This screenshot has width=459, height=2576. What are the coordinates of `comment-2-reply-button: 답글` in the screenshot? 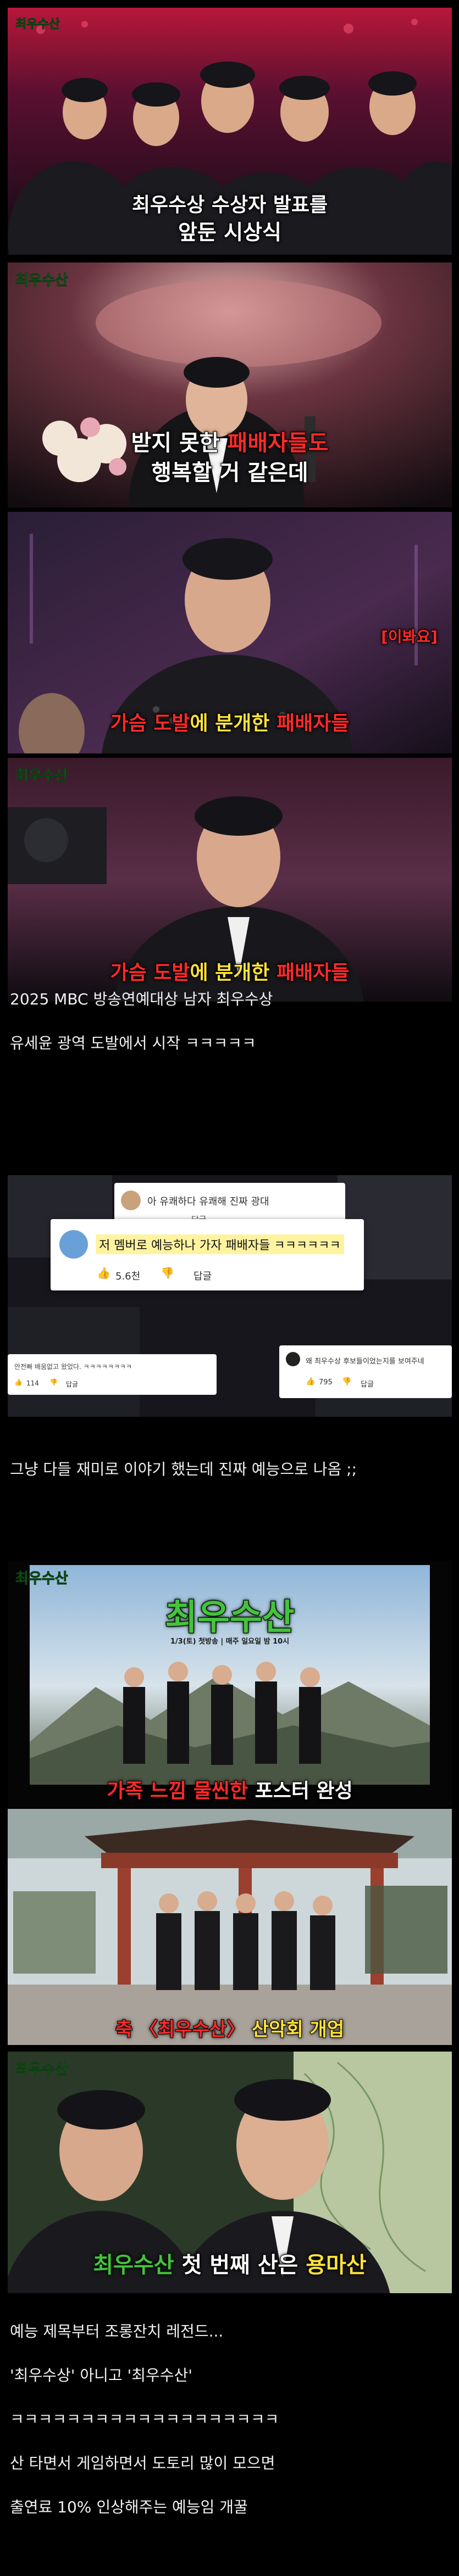 It's located at (202, 1276).